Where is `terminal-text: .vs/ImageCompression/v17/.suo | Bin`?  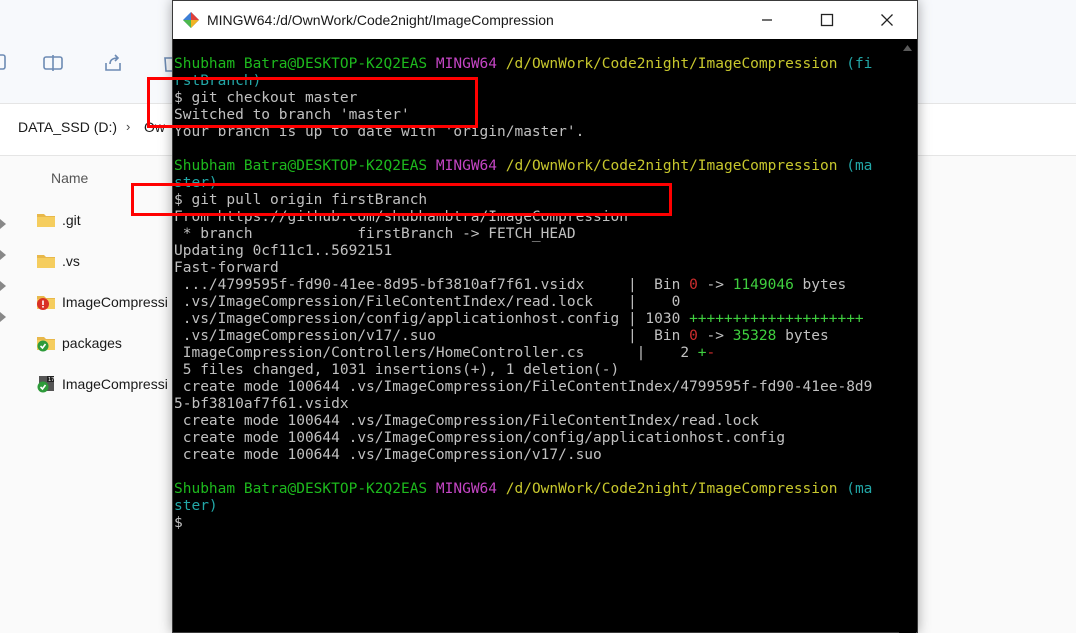
terminal-text: .vs/ImageCompression/v17/.suo | Bin is located at coordinates (432, 336).